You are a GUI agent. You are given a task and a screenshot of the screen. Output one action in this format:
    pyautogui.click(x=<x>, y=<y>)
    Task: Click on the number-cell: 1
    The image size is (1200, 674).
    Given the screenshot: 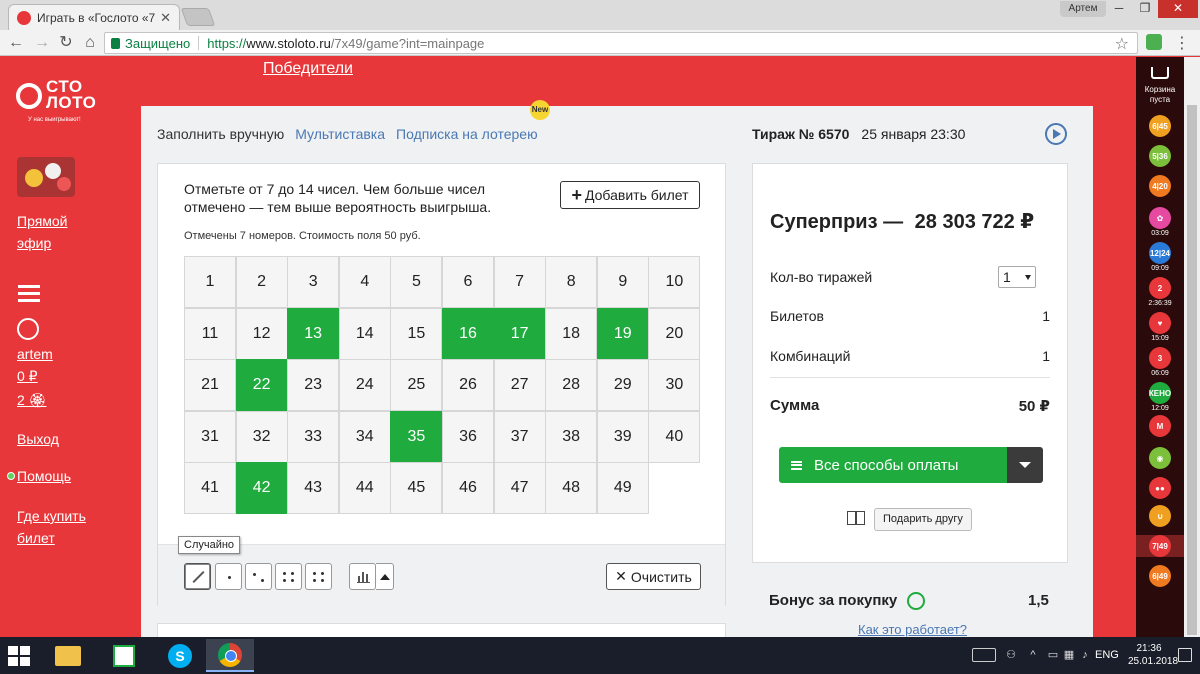 What is the action you would take?
    pyautogui.click(x=210, y=282)
    